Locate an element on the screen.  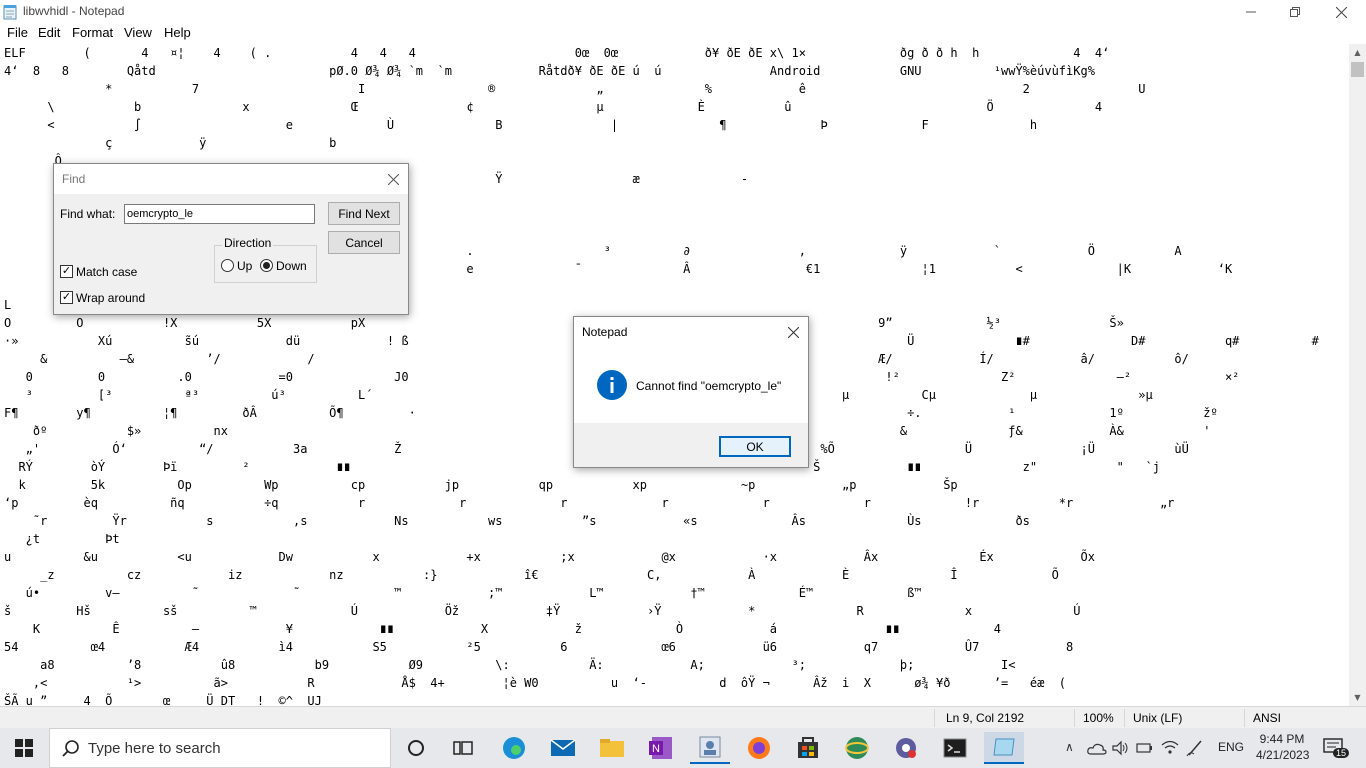
find-close-button is located at coordinates (393, 179).